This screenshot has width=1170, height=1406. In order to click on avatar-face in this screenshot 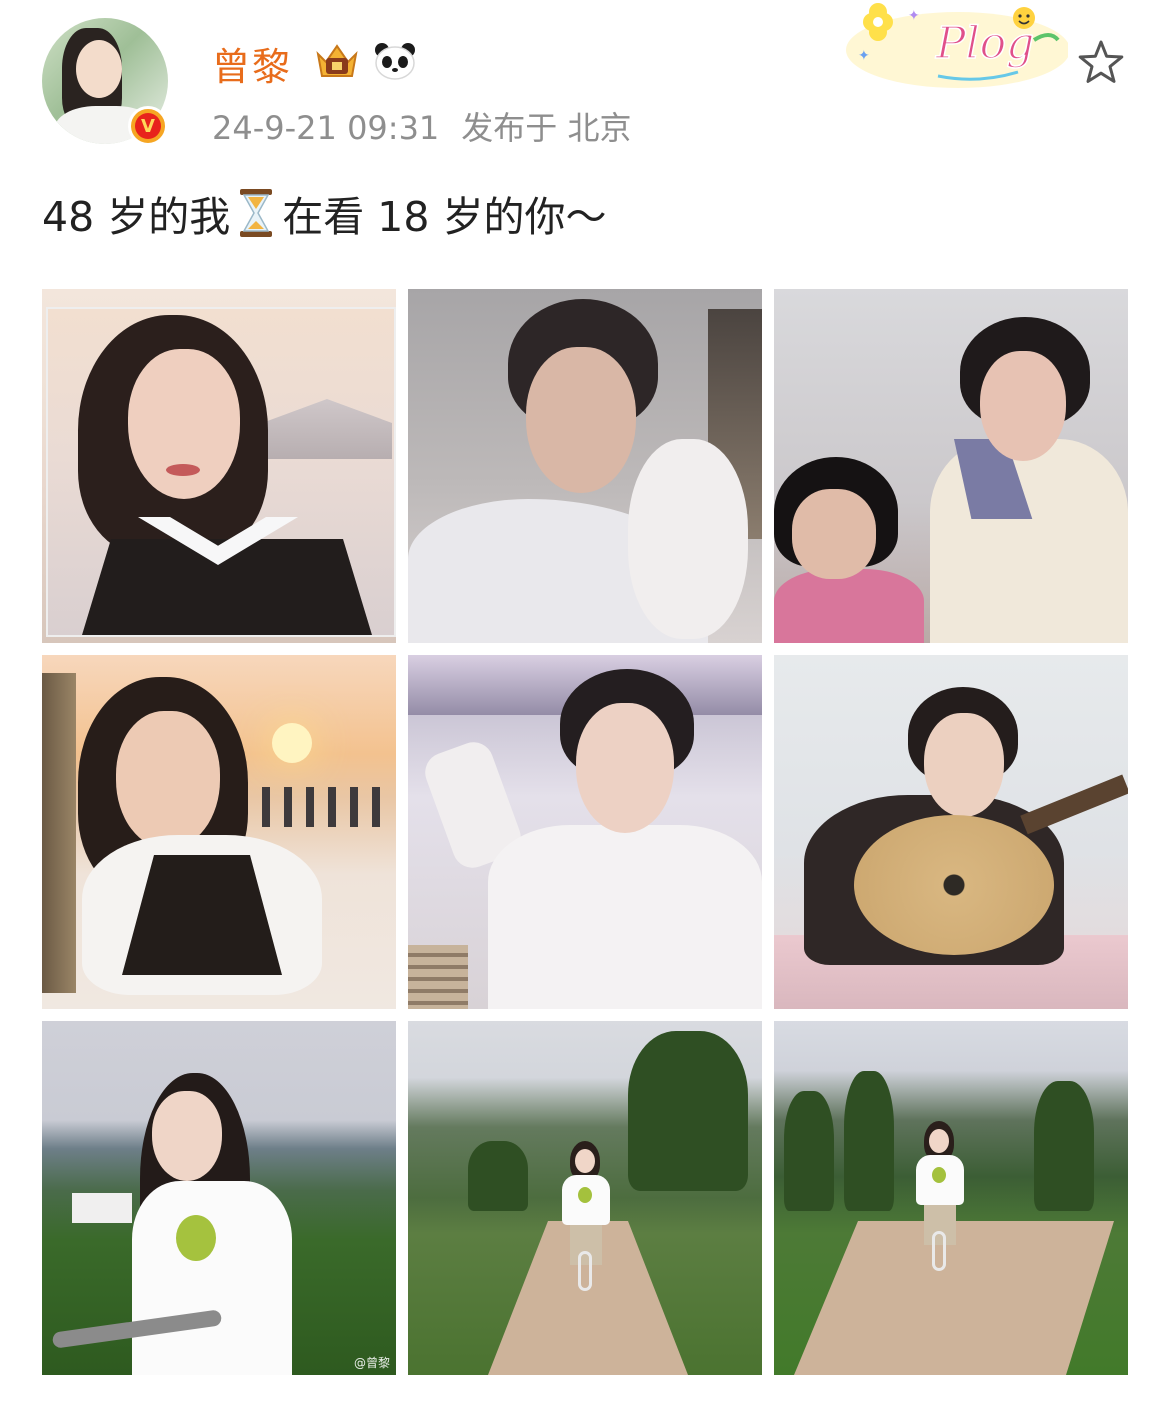, I will do `click(99, 69)`.